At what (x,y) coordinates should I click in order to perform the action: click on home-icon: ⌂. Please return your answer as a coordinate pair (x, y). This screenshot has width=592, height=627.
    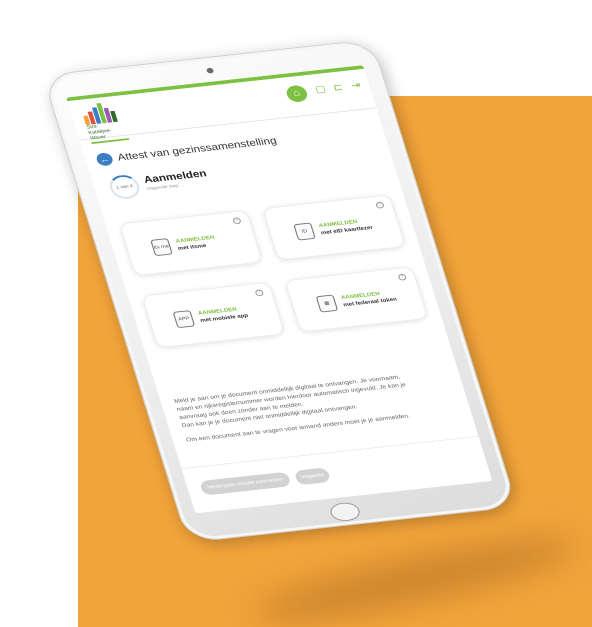
    Looking at the image, I should click on (297, 93).